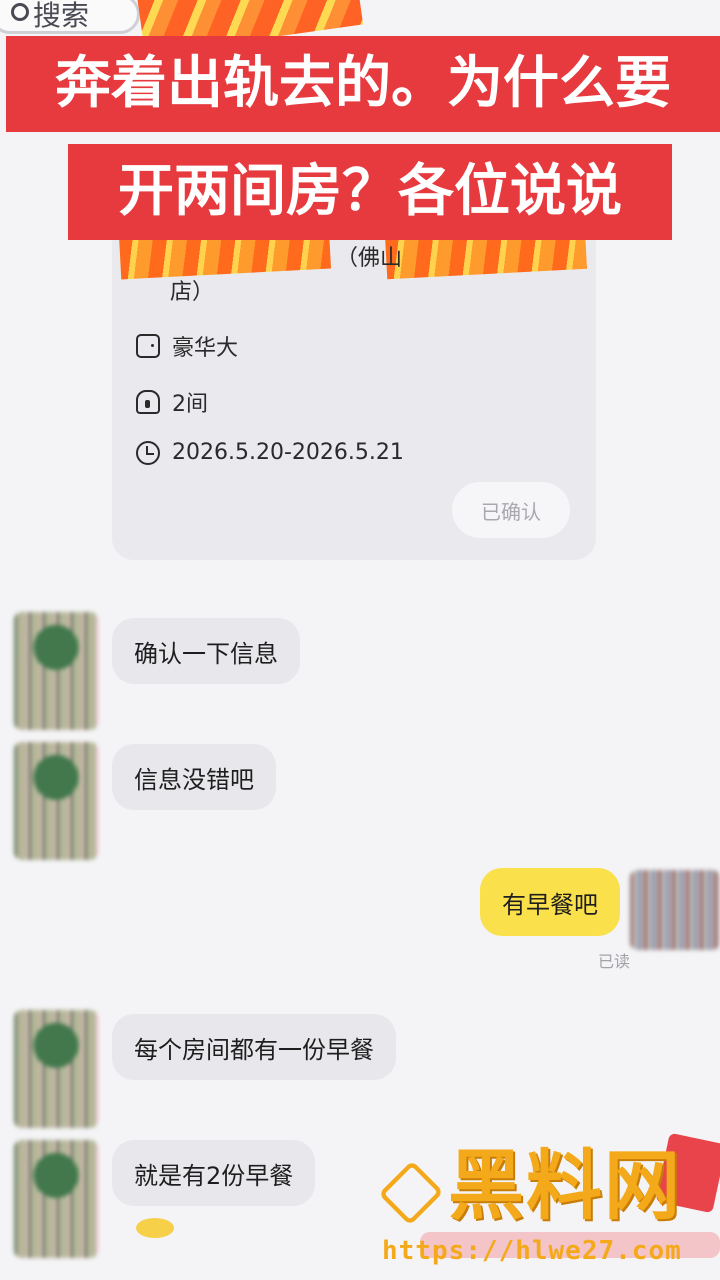 This screenshot has width=720, height=1280. I want to click on room-type-text: 豪华大, so click(205, 348).